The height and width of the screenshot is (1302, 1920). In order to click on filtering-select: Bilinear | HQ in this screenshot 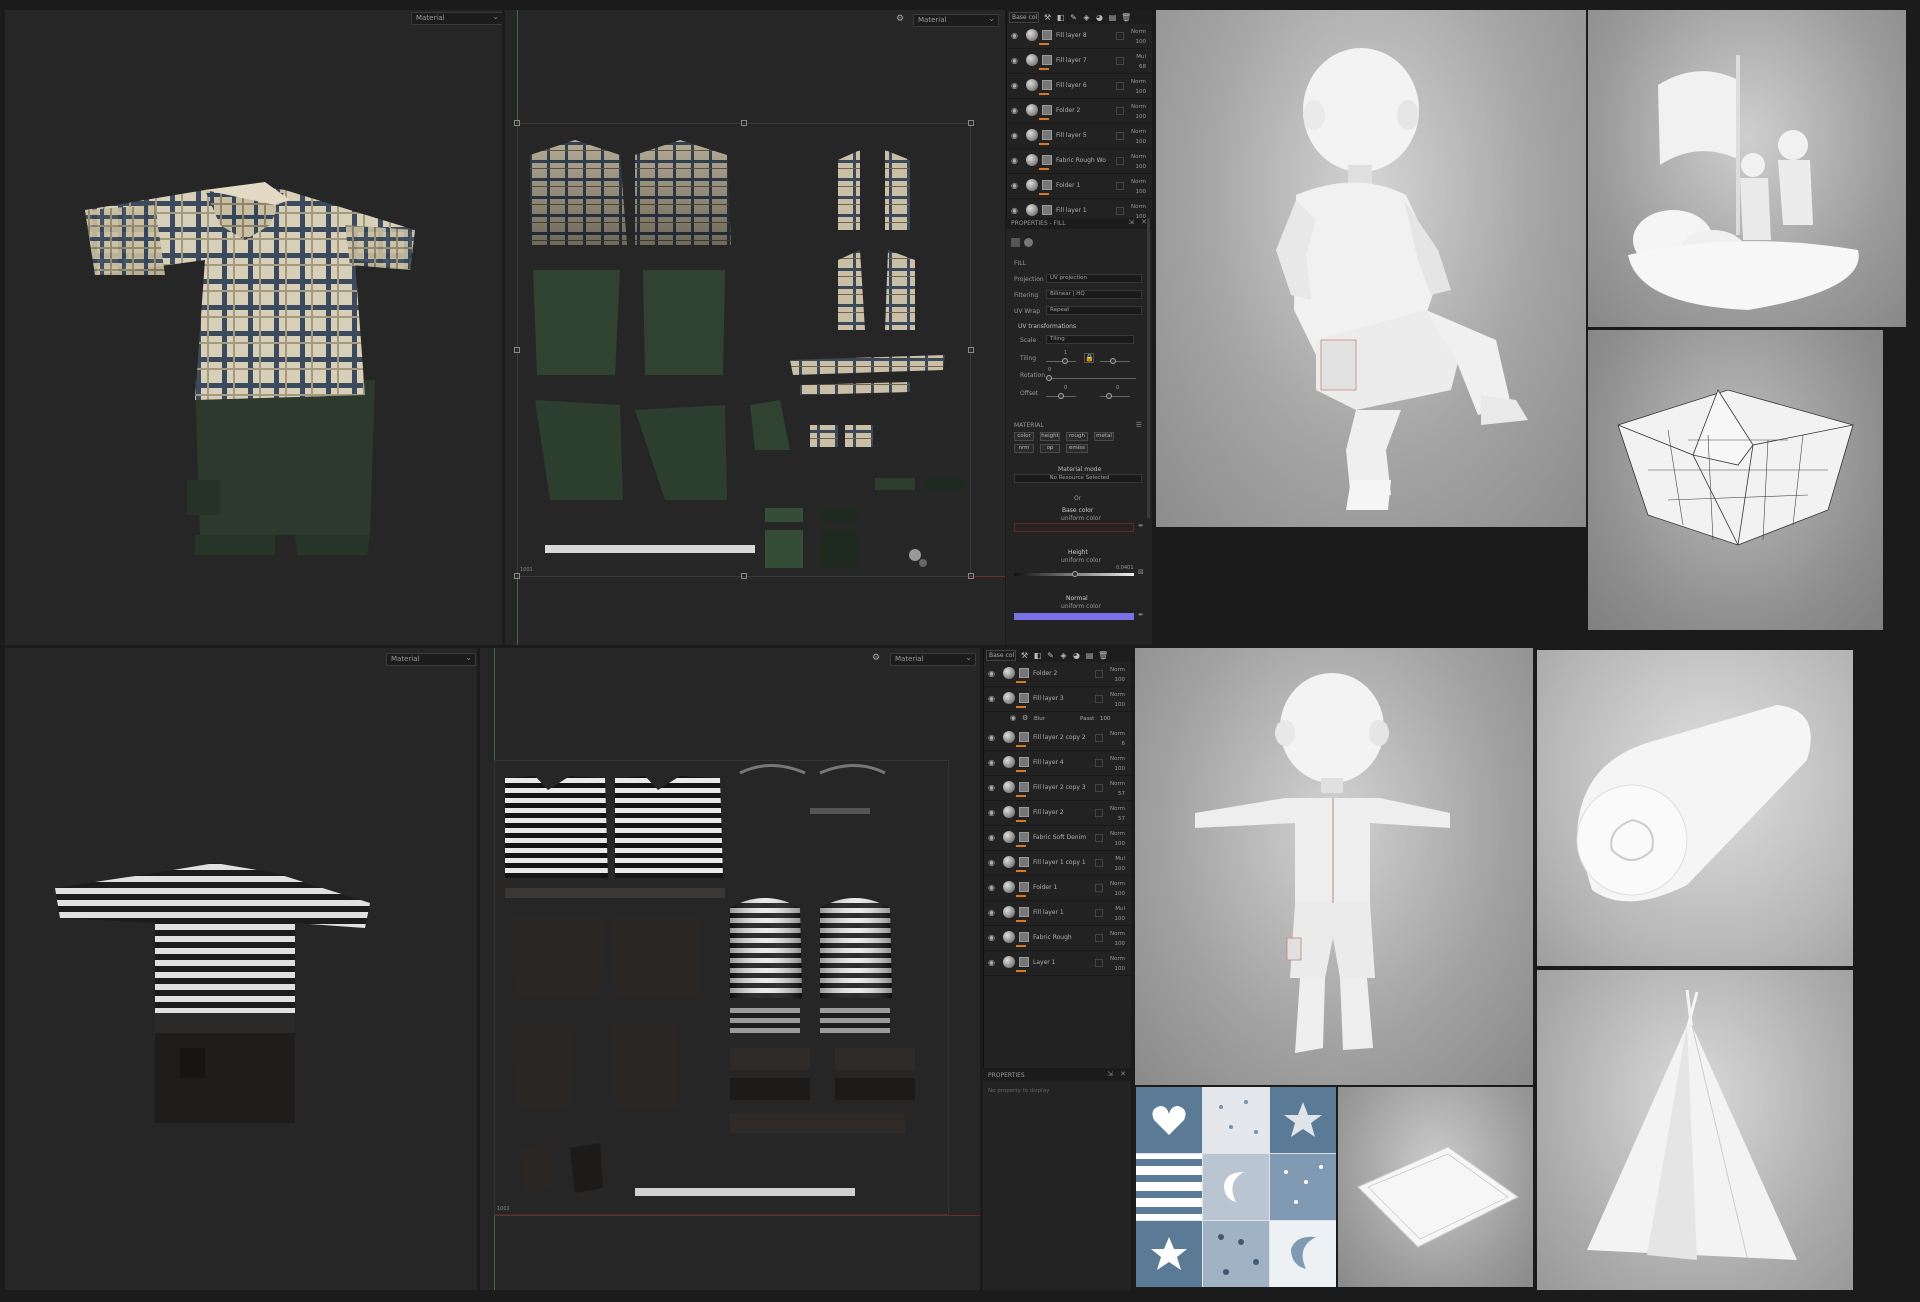, I will do `click(1094, 294)`.